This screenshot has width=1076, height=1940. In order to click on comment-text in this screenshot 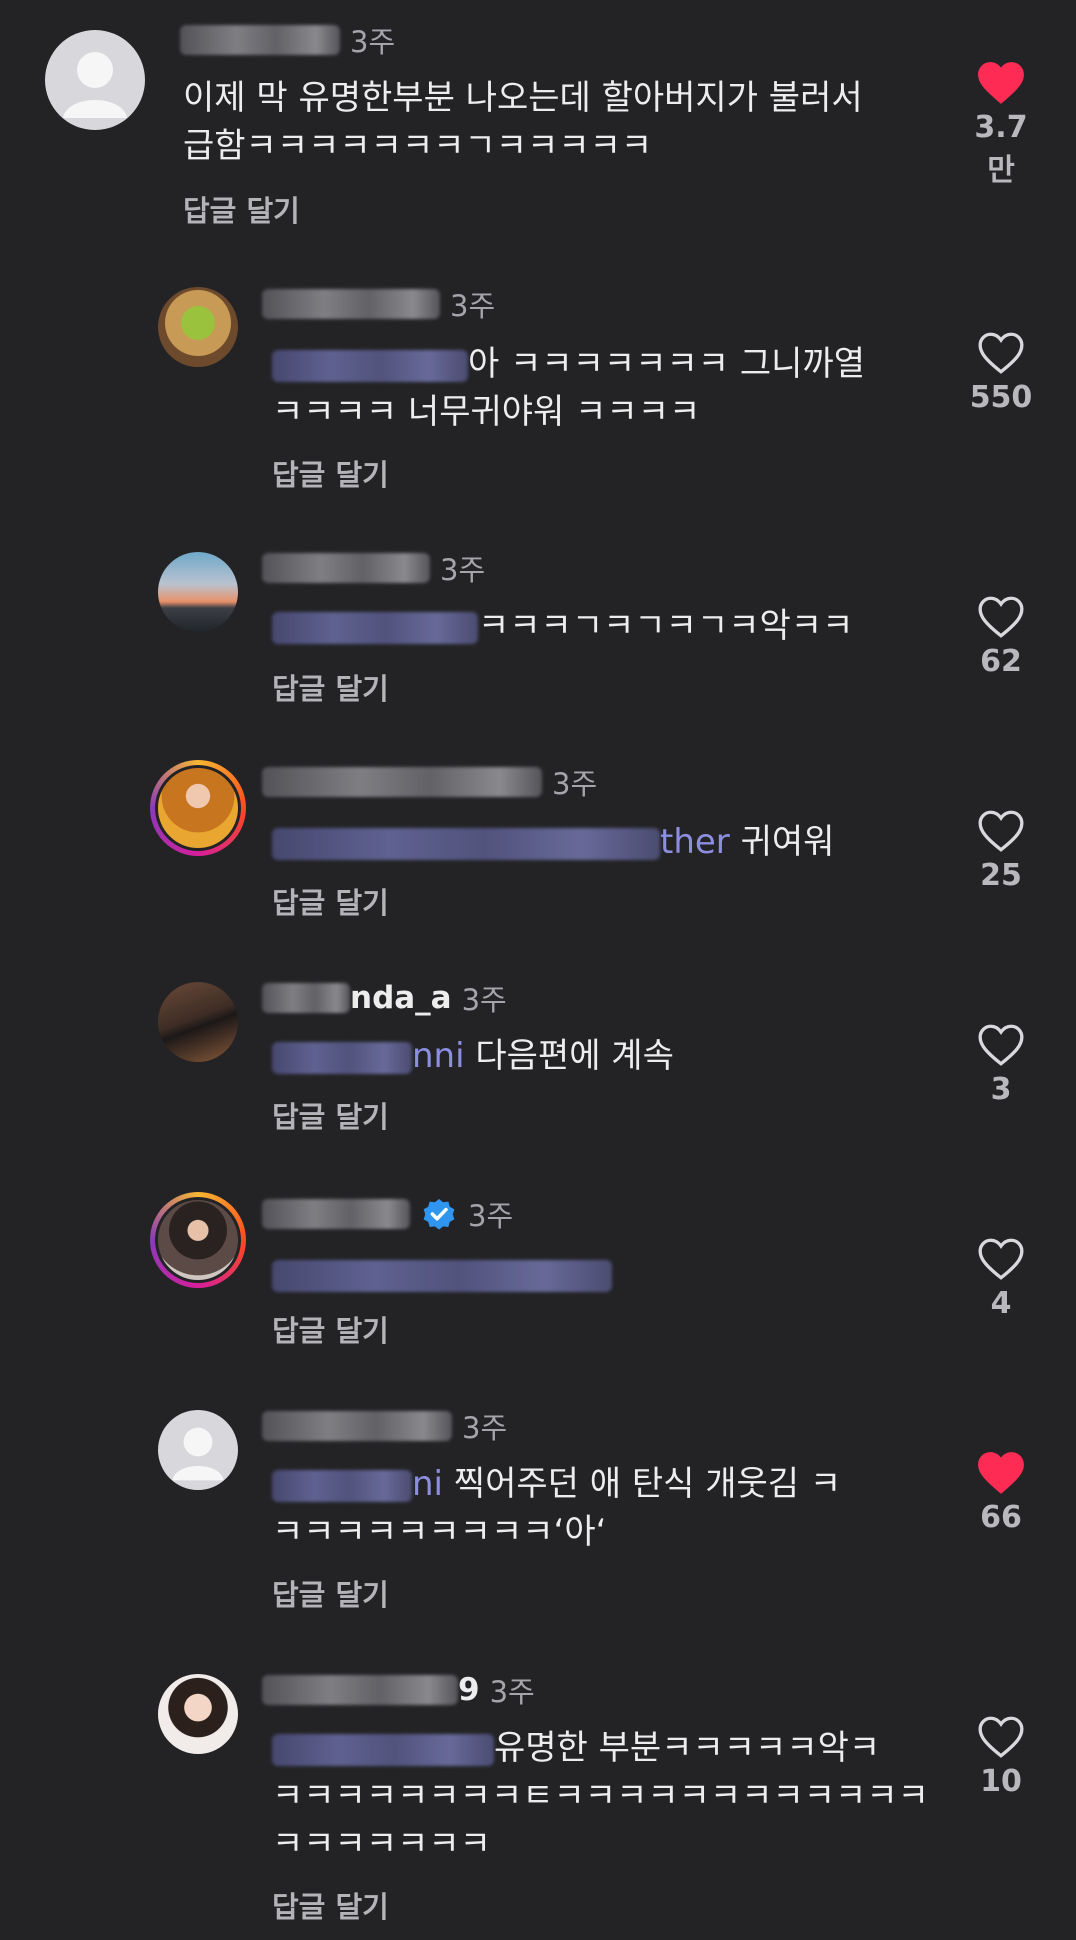, I will do `click(442, 1274)`.